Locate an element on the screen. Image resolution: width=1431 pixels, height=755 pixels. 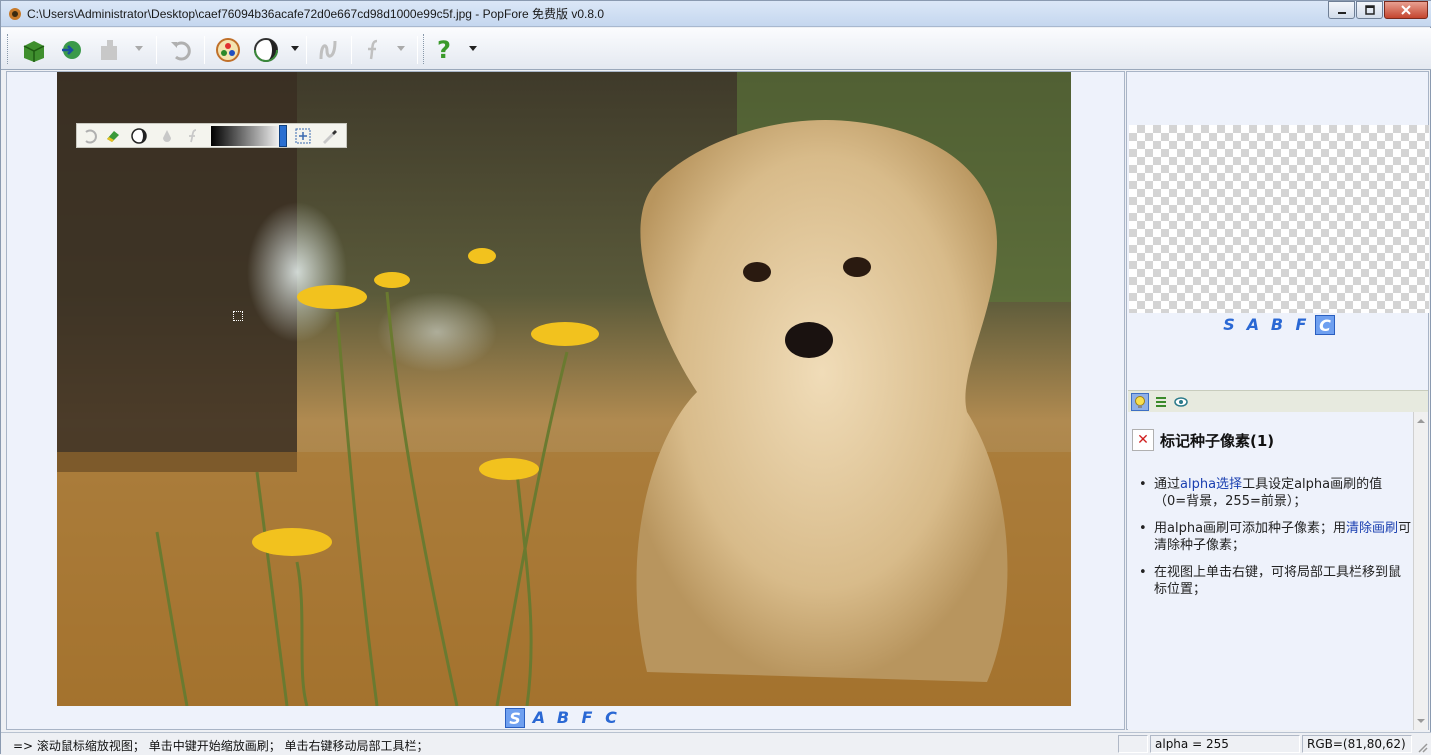
undo-button is located at coordinates (181, 50).